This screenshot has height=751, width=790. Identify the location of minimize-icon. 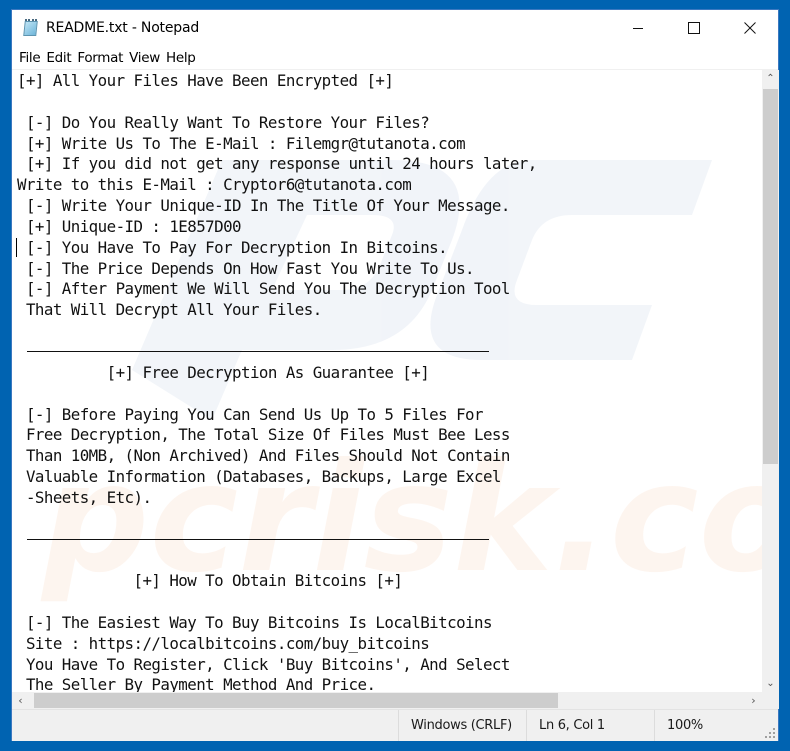
(638, 28).